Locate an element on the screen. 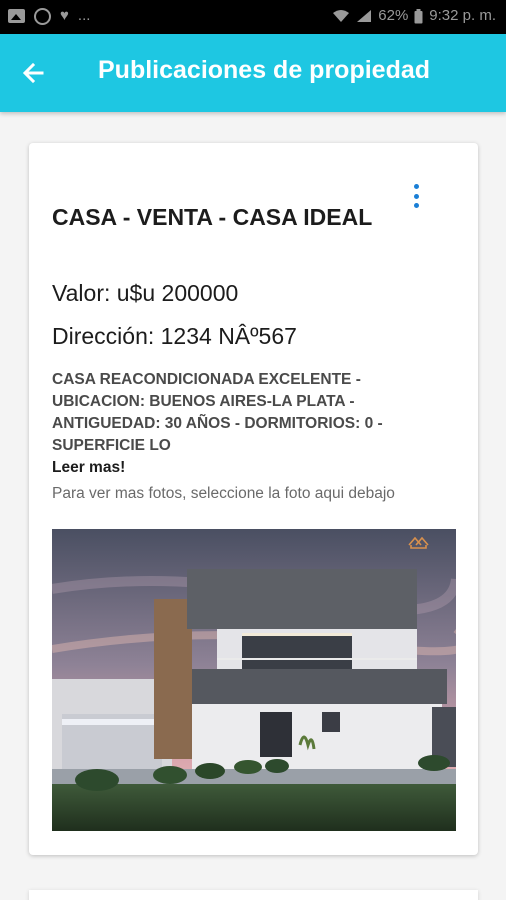 This screenshot has height=900, width=506. battery-percent: 62% is located at coordinates (393, 15).